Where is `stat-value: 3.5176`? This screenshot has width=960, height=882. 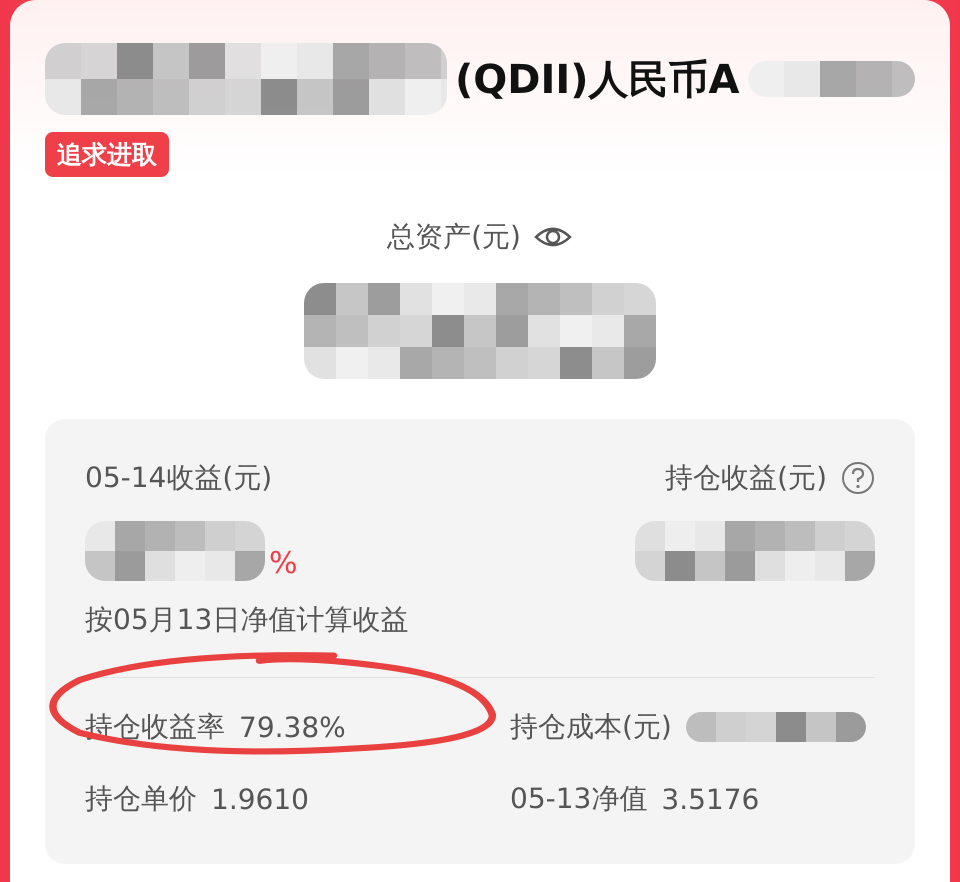
stat-value: 3.5176 is located at coordinates (710, 799).